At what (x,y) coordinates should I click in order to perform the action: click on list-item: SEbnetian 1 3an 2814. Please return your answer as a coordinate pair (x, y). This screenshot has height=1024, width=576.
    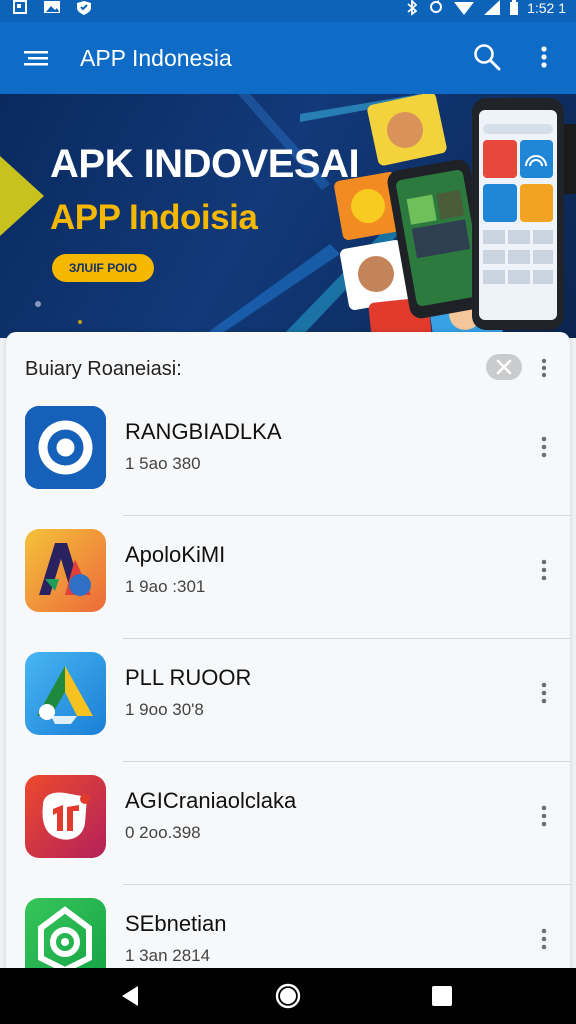
    Looking at the image, I should click on (288, 929).